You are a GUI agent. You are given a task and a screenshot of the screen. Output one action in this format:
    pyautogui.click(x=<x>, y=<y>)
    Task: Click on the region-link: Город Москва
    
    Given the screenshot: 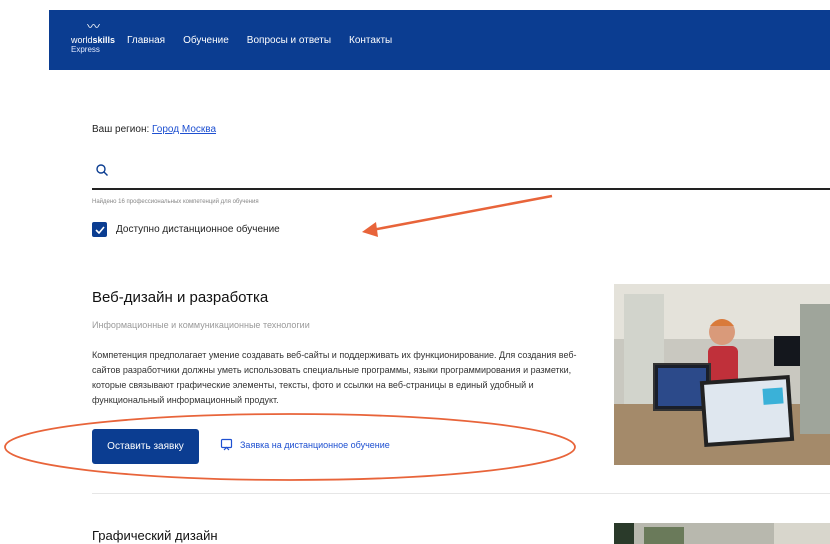 What is the action you would take?
    pyautogui.click(x=184, y=129)
    